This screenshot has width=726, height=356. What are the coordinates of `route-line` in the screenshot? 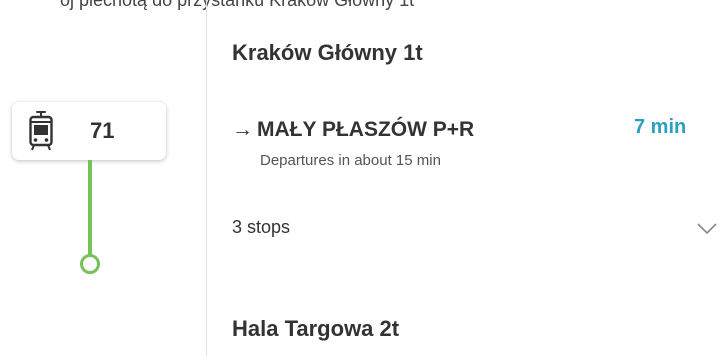 It's located at (90, 207).